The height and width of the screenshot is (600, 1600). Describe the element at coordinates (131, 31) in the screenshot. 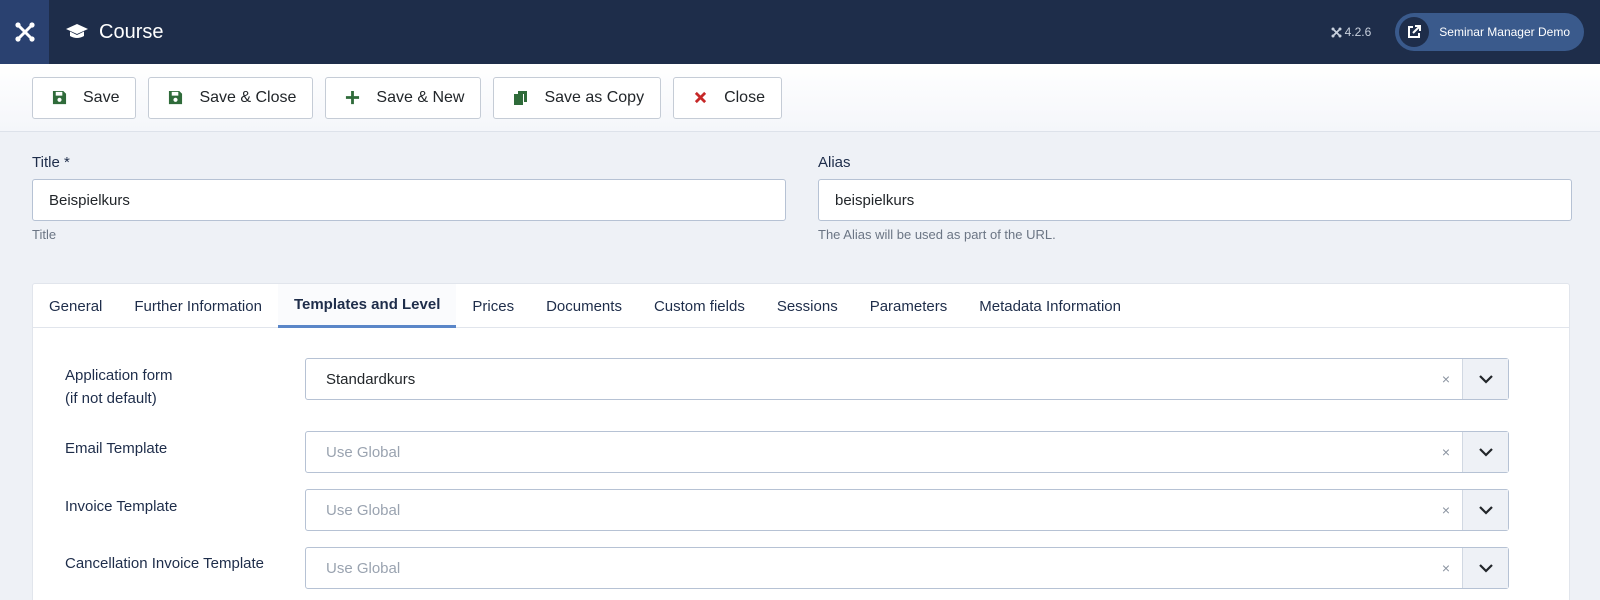

I see `page-title: Course` at that location.